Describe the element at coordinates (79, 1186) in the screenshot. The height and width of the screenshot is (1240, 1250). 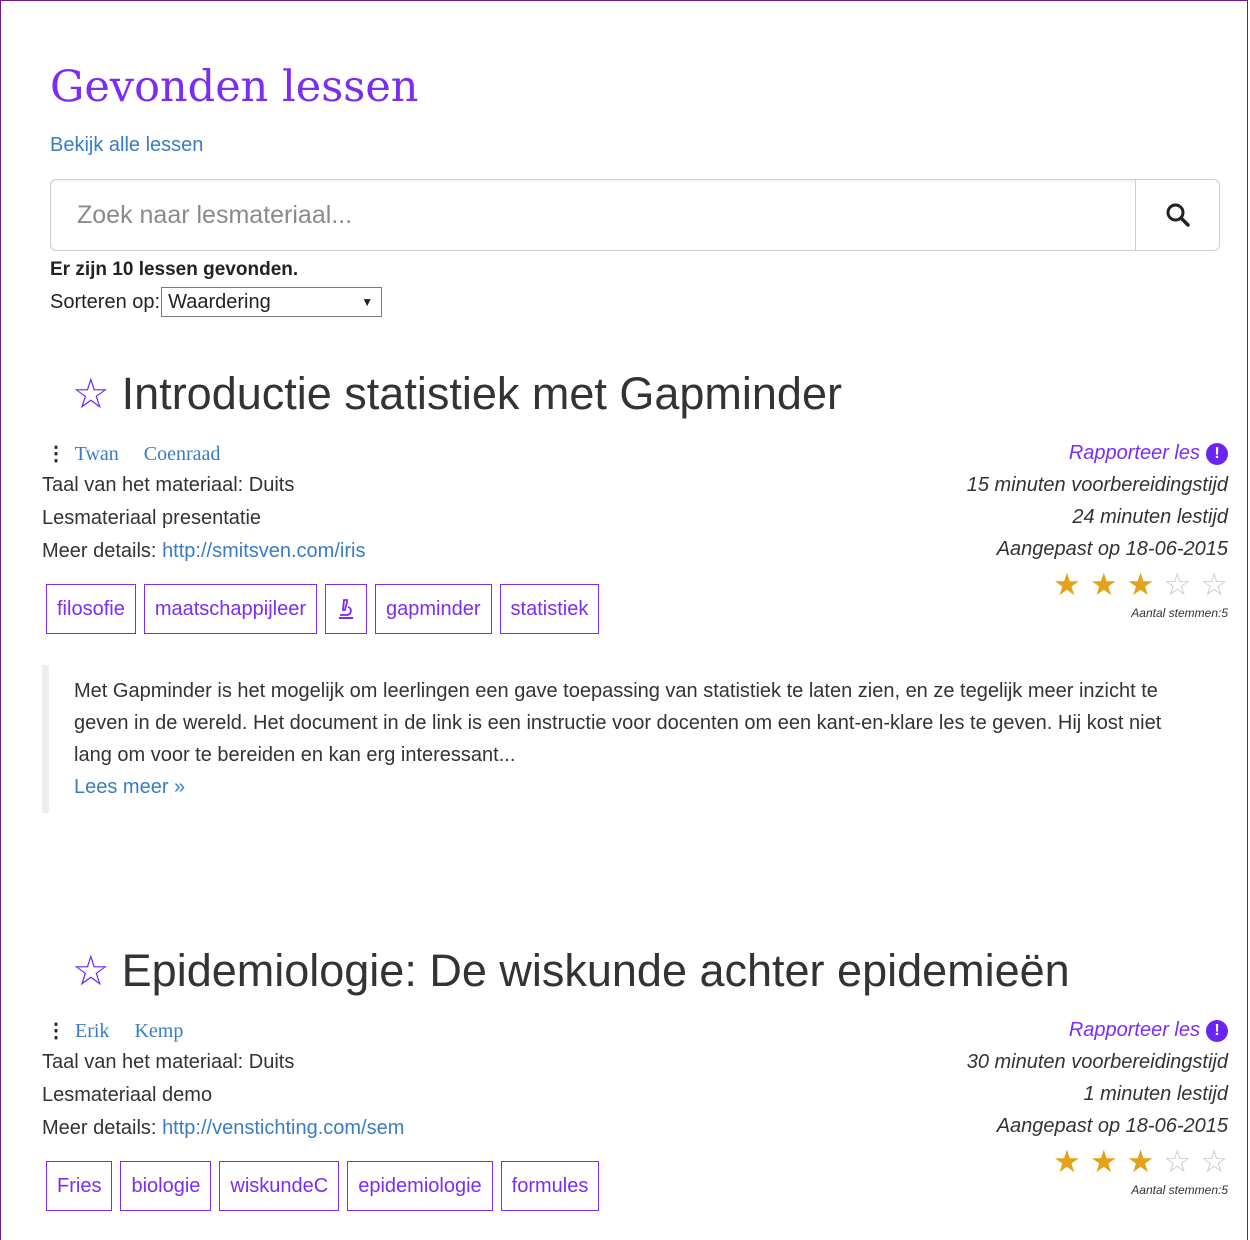
I see `tag: Fries` at that location.